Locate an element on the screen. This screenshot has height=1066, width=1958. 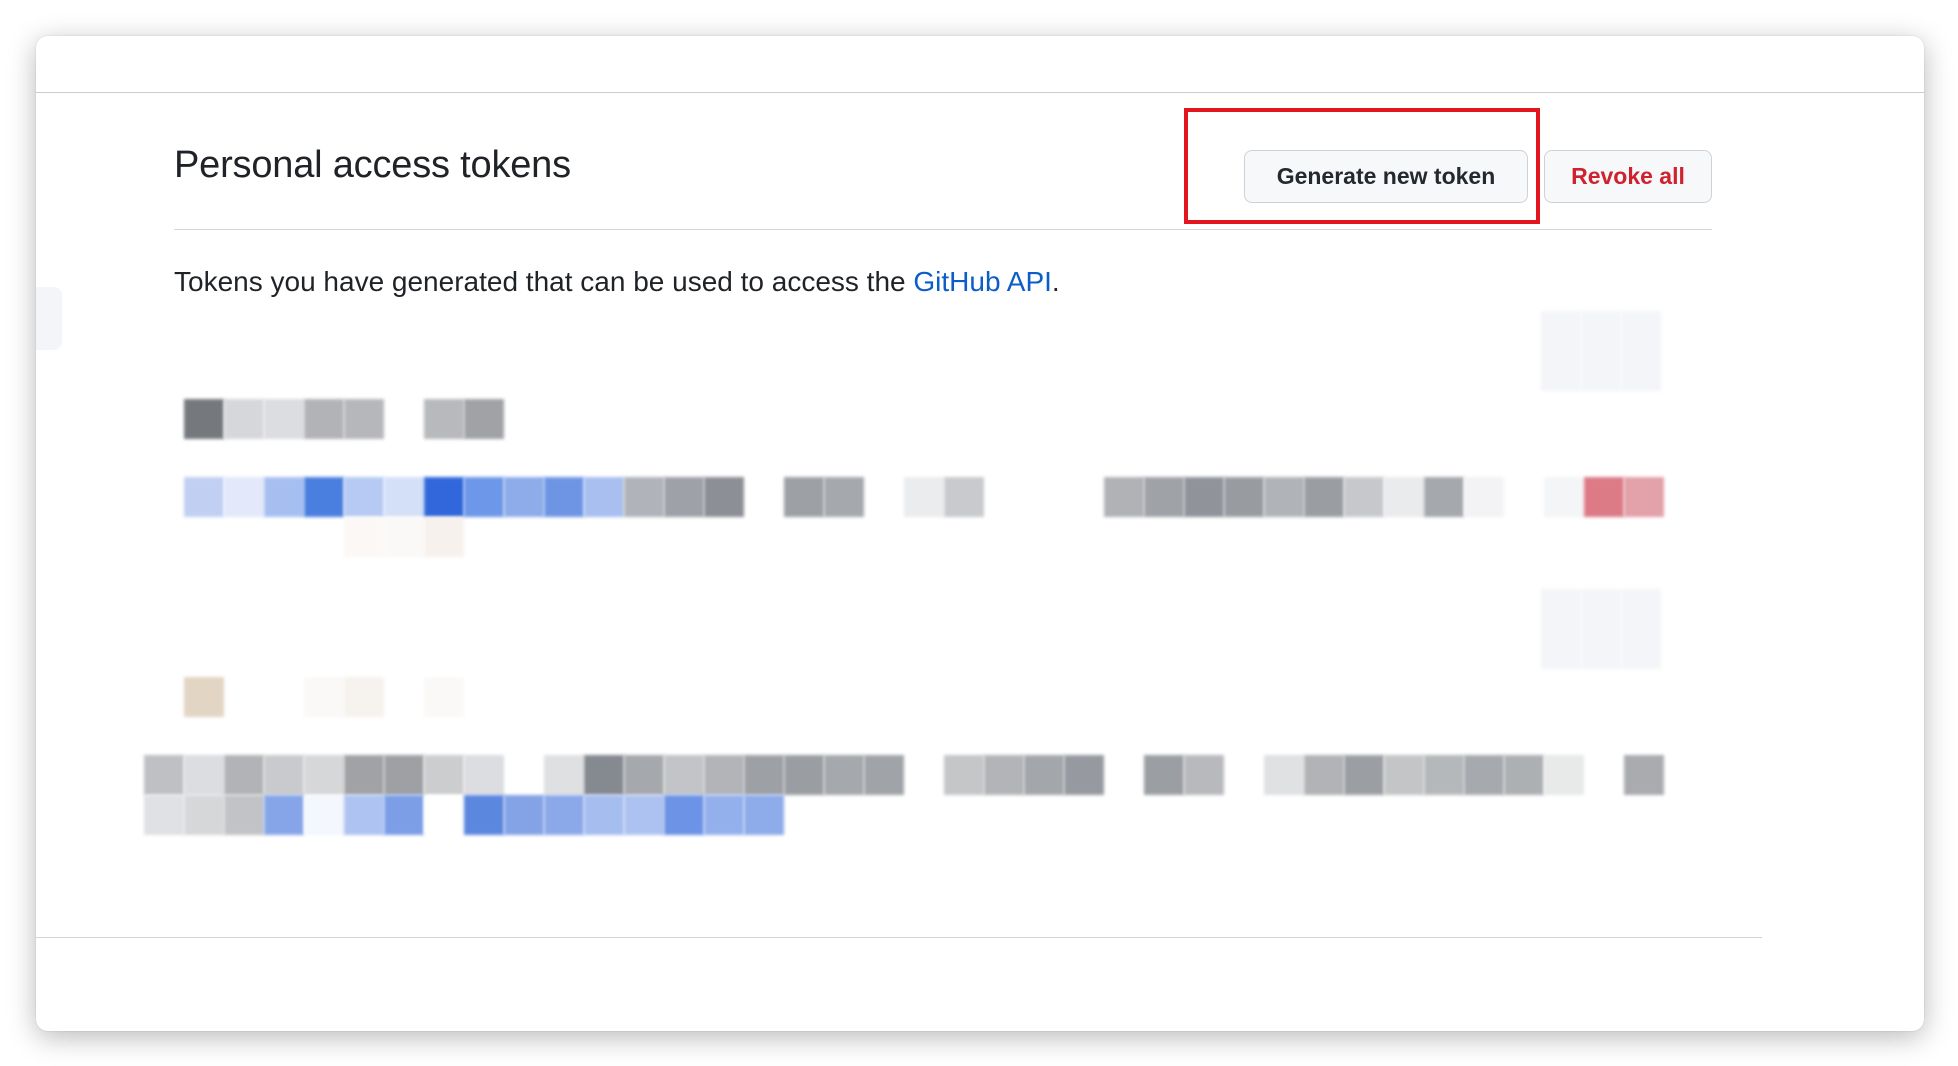
highlight-annotation-box is located at coordinates (1362, 166).